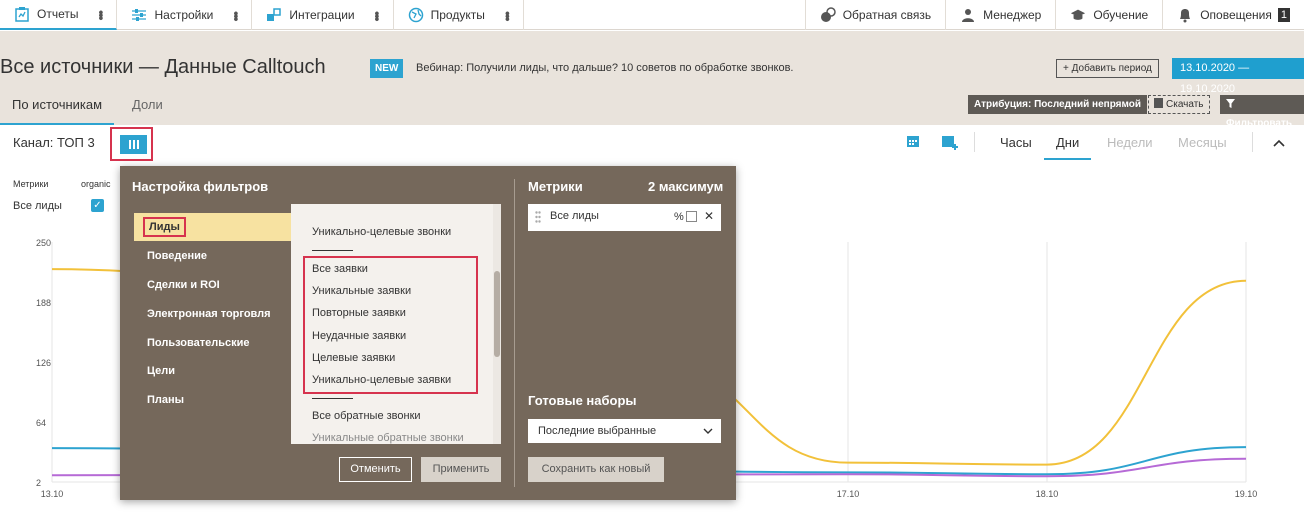  What do you see at coordinates (555, 186) in the screenshot?
I see `selected-metrics-title: Метрики` at bounding box center [555, 186].